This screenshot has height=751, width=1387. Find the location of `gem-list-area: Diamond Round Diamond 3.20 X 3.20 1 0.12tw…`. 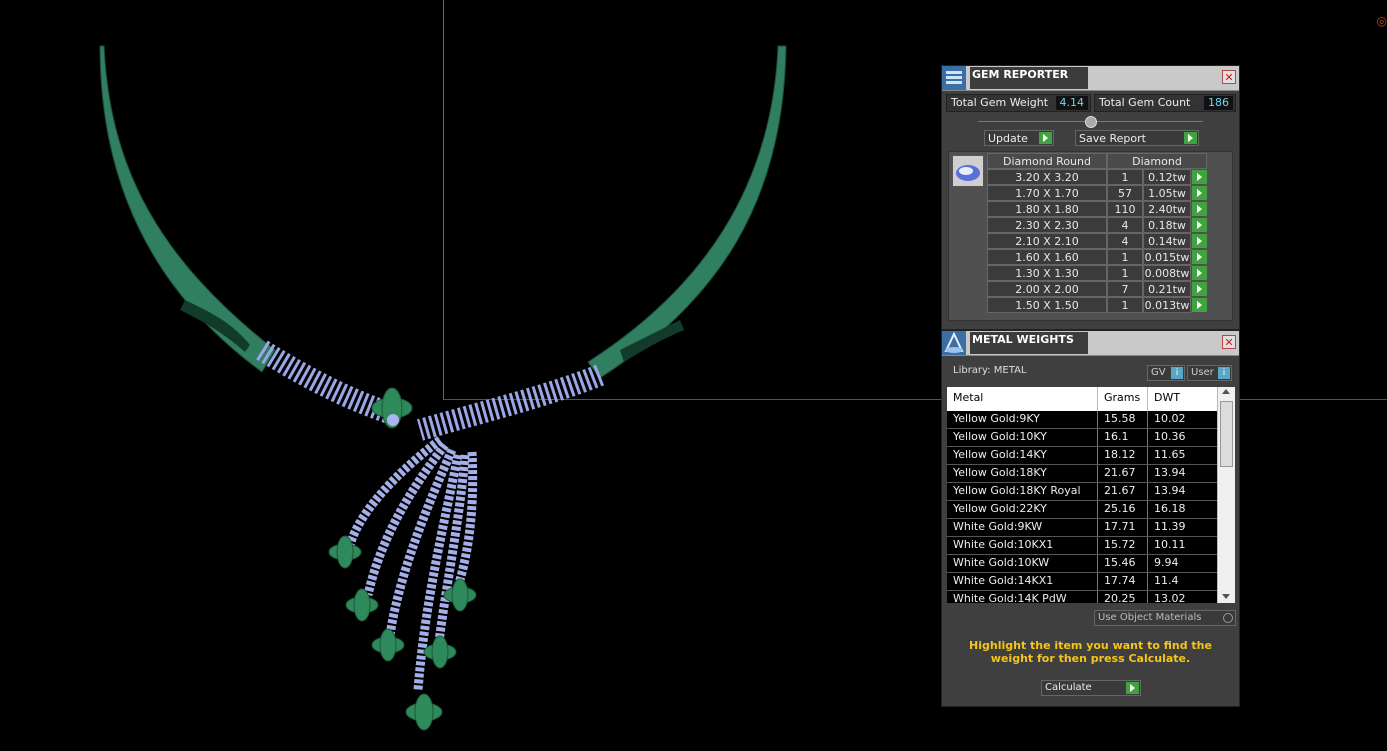

gem-list-area: Diamond Round Diamond 3.20 X 3.20 1 0.12tw… is located at coordinates (1090, 236).